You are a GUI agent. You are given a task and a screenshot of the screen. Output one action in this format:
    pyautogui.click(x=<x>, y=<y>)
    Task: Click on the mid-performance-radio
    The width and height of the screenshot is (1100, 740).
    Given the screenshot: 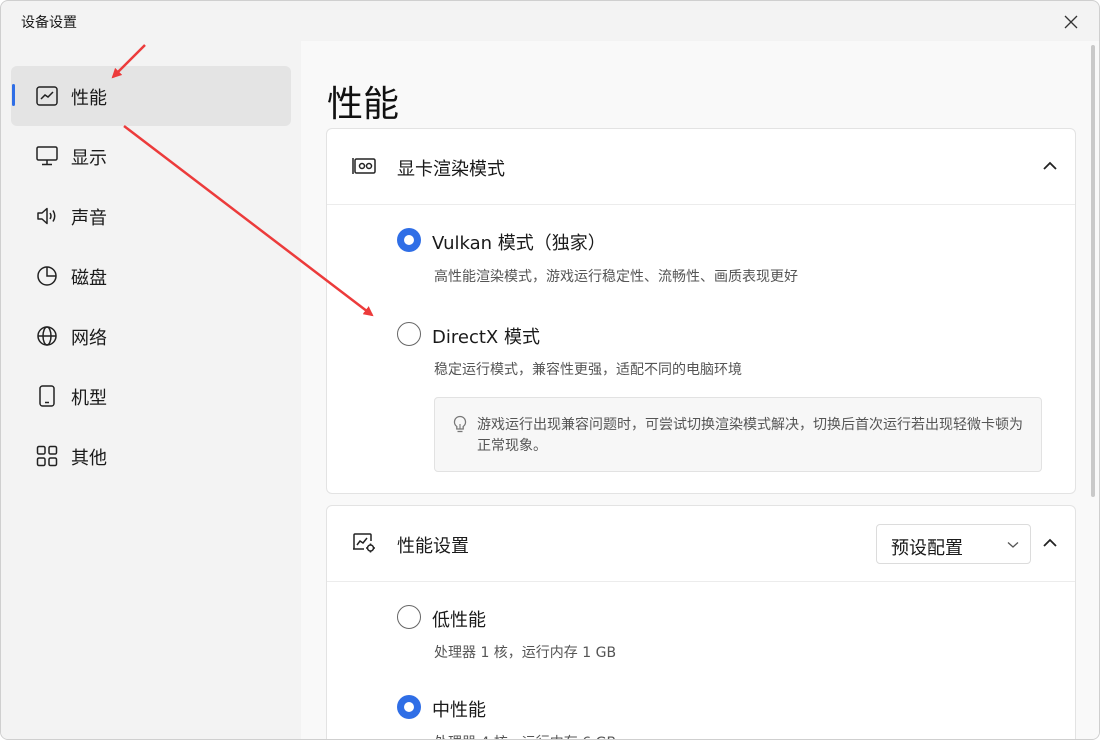 What is the action you would take?
    pyautogui.click(x=409, y=707)
    